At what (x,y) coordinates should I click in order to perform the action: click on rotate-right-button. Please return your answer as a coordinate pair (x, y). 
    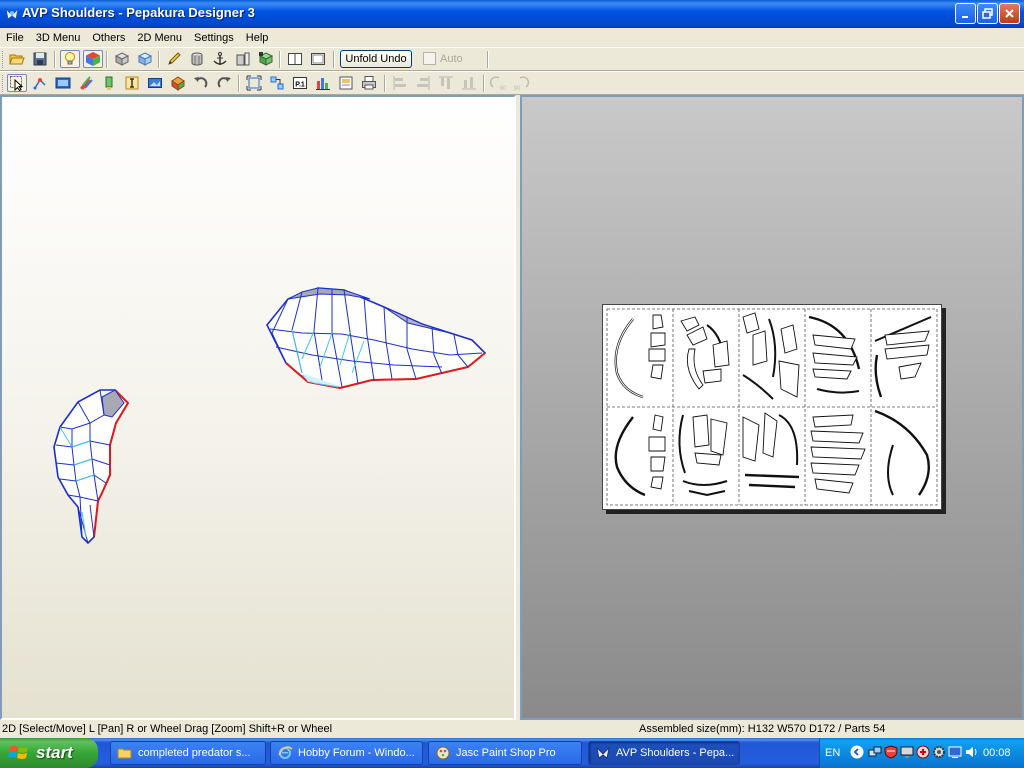
    Looking at the image, I should click on (224, 83).